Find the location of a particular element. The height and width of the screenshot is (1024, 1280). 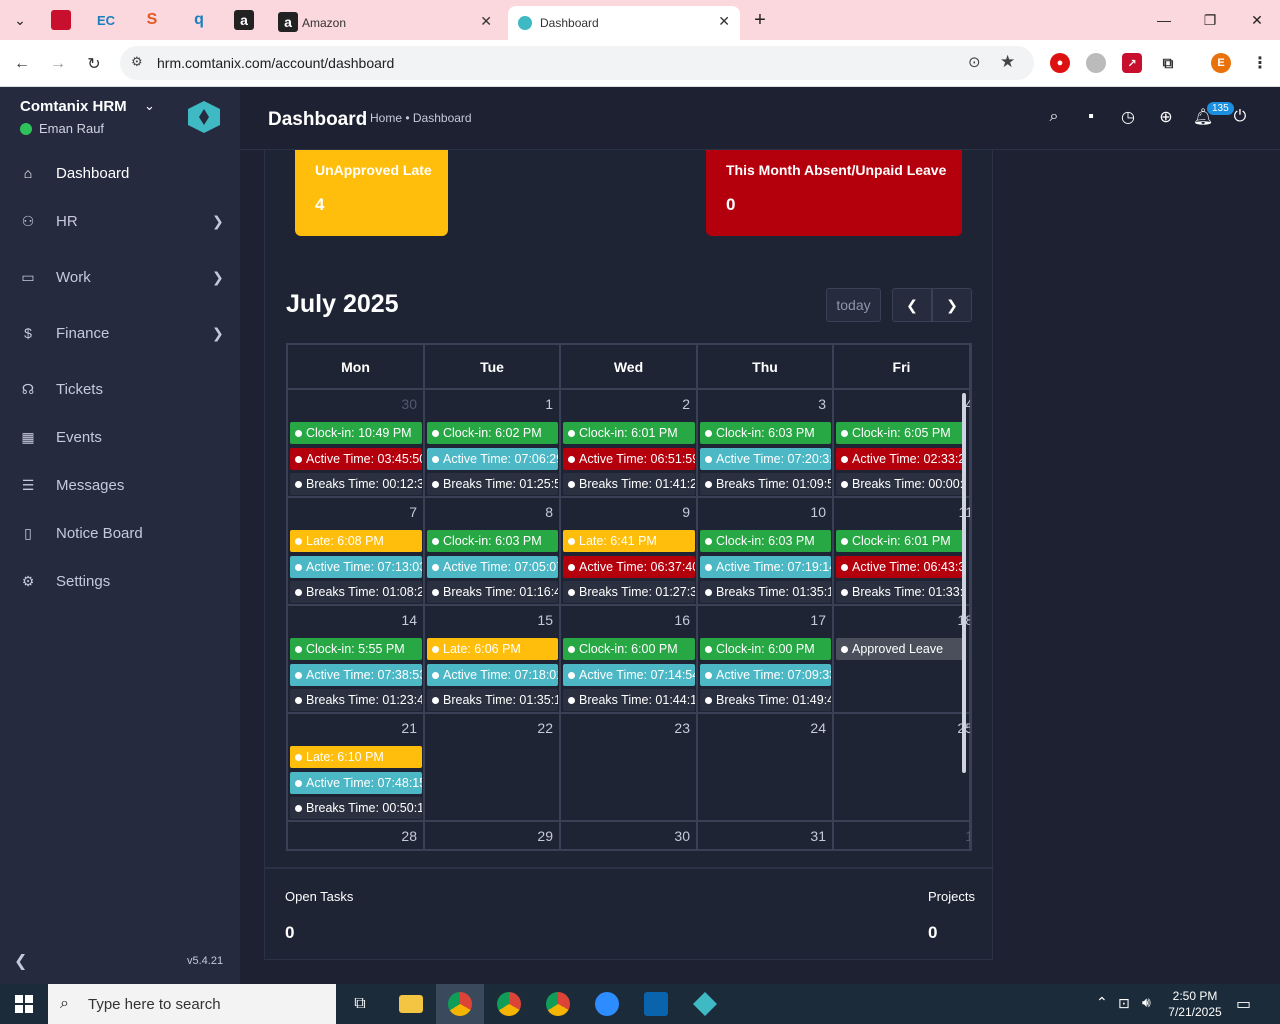

day-number: 29 is located at coordinates (545, 836).